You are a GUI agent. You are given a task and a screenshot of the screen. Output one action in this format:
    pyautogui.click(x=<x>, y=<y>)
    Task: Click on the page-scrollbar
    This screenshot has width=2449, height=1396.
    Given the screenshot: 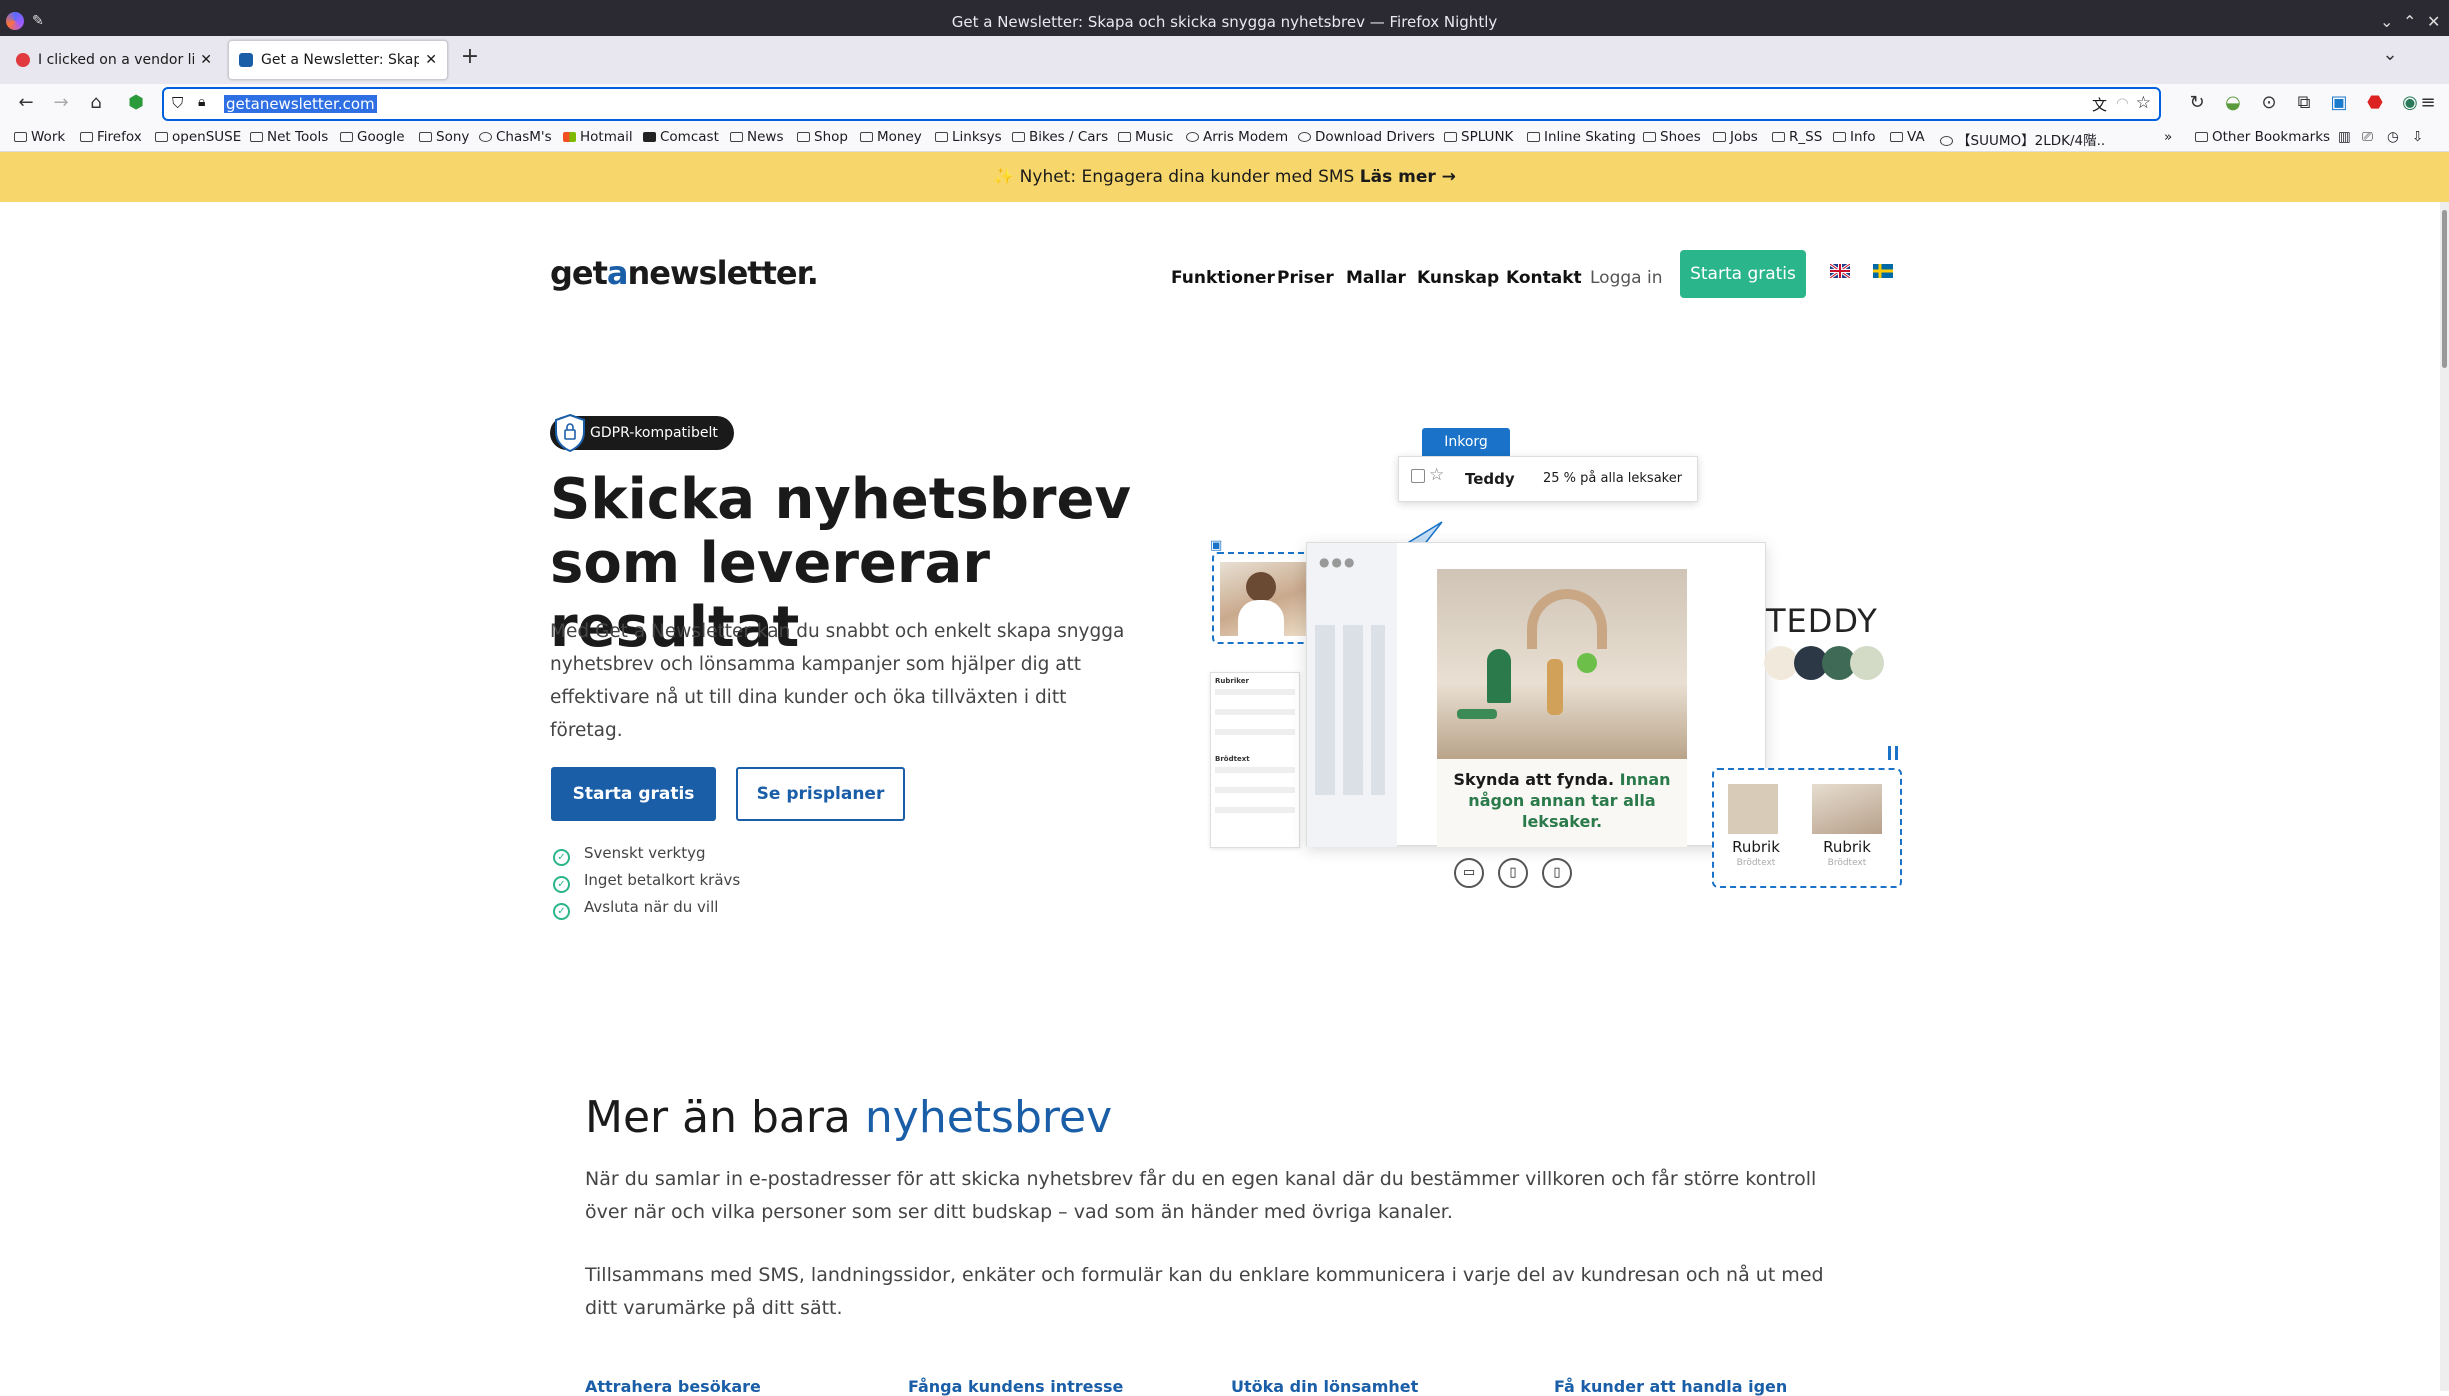 What is the action you would take?
    pyautogui.click(x=2444, y=796)
    